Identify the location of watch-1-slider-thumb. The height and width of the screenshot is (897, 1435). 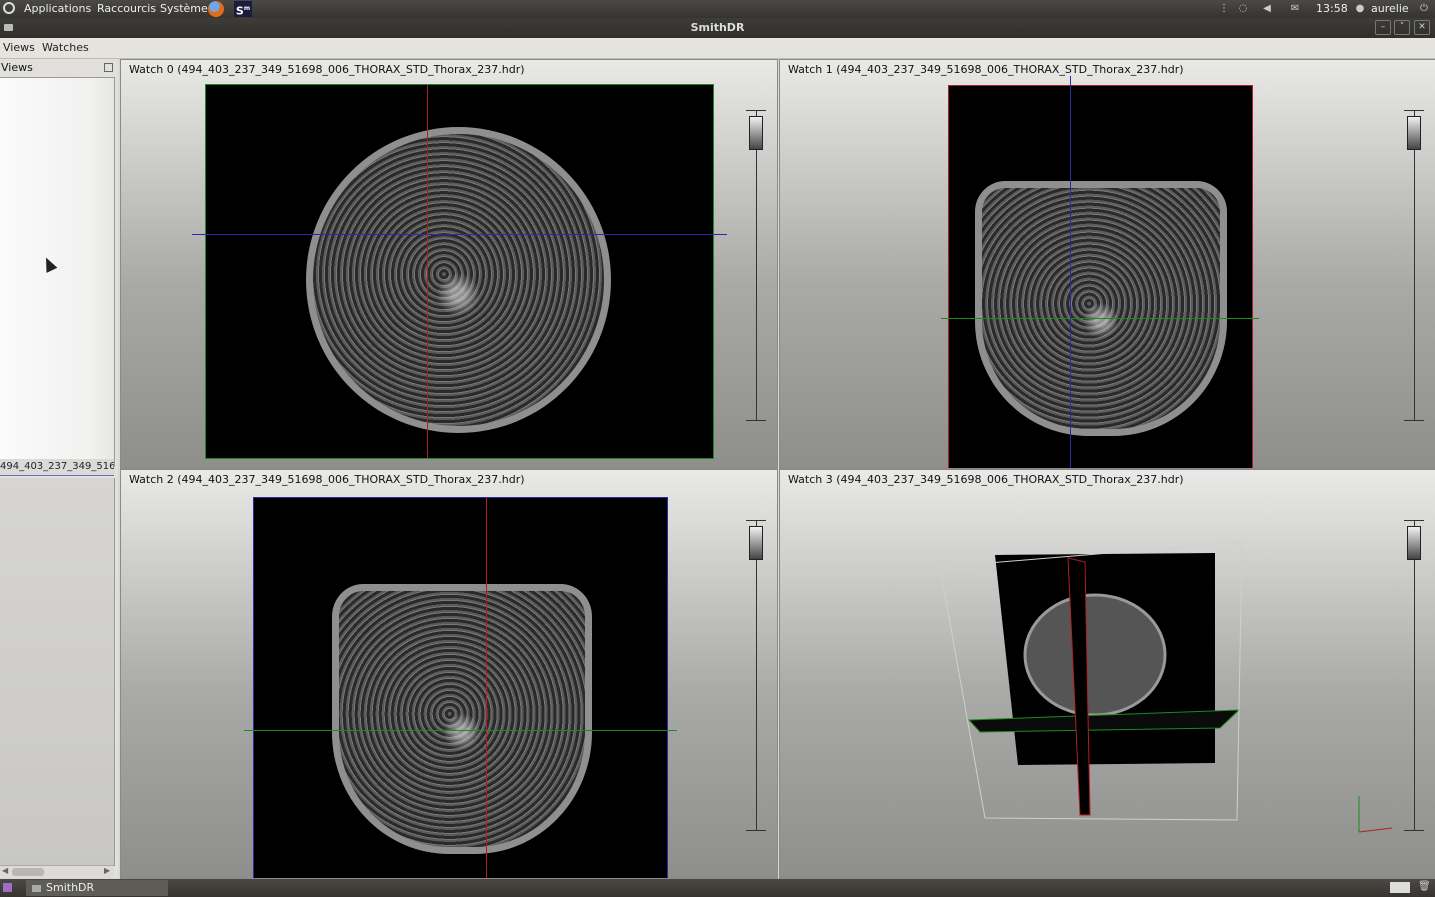
(1414, 133).